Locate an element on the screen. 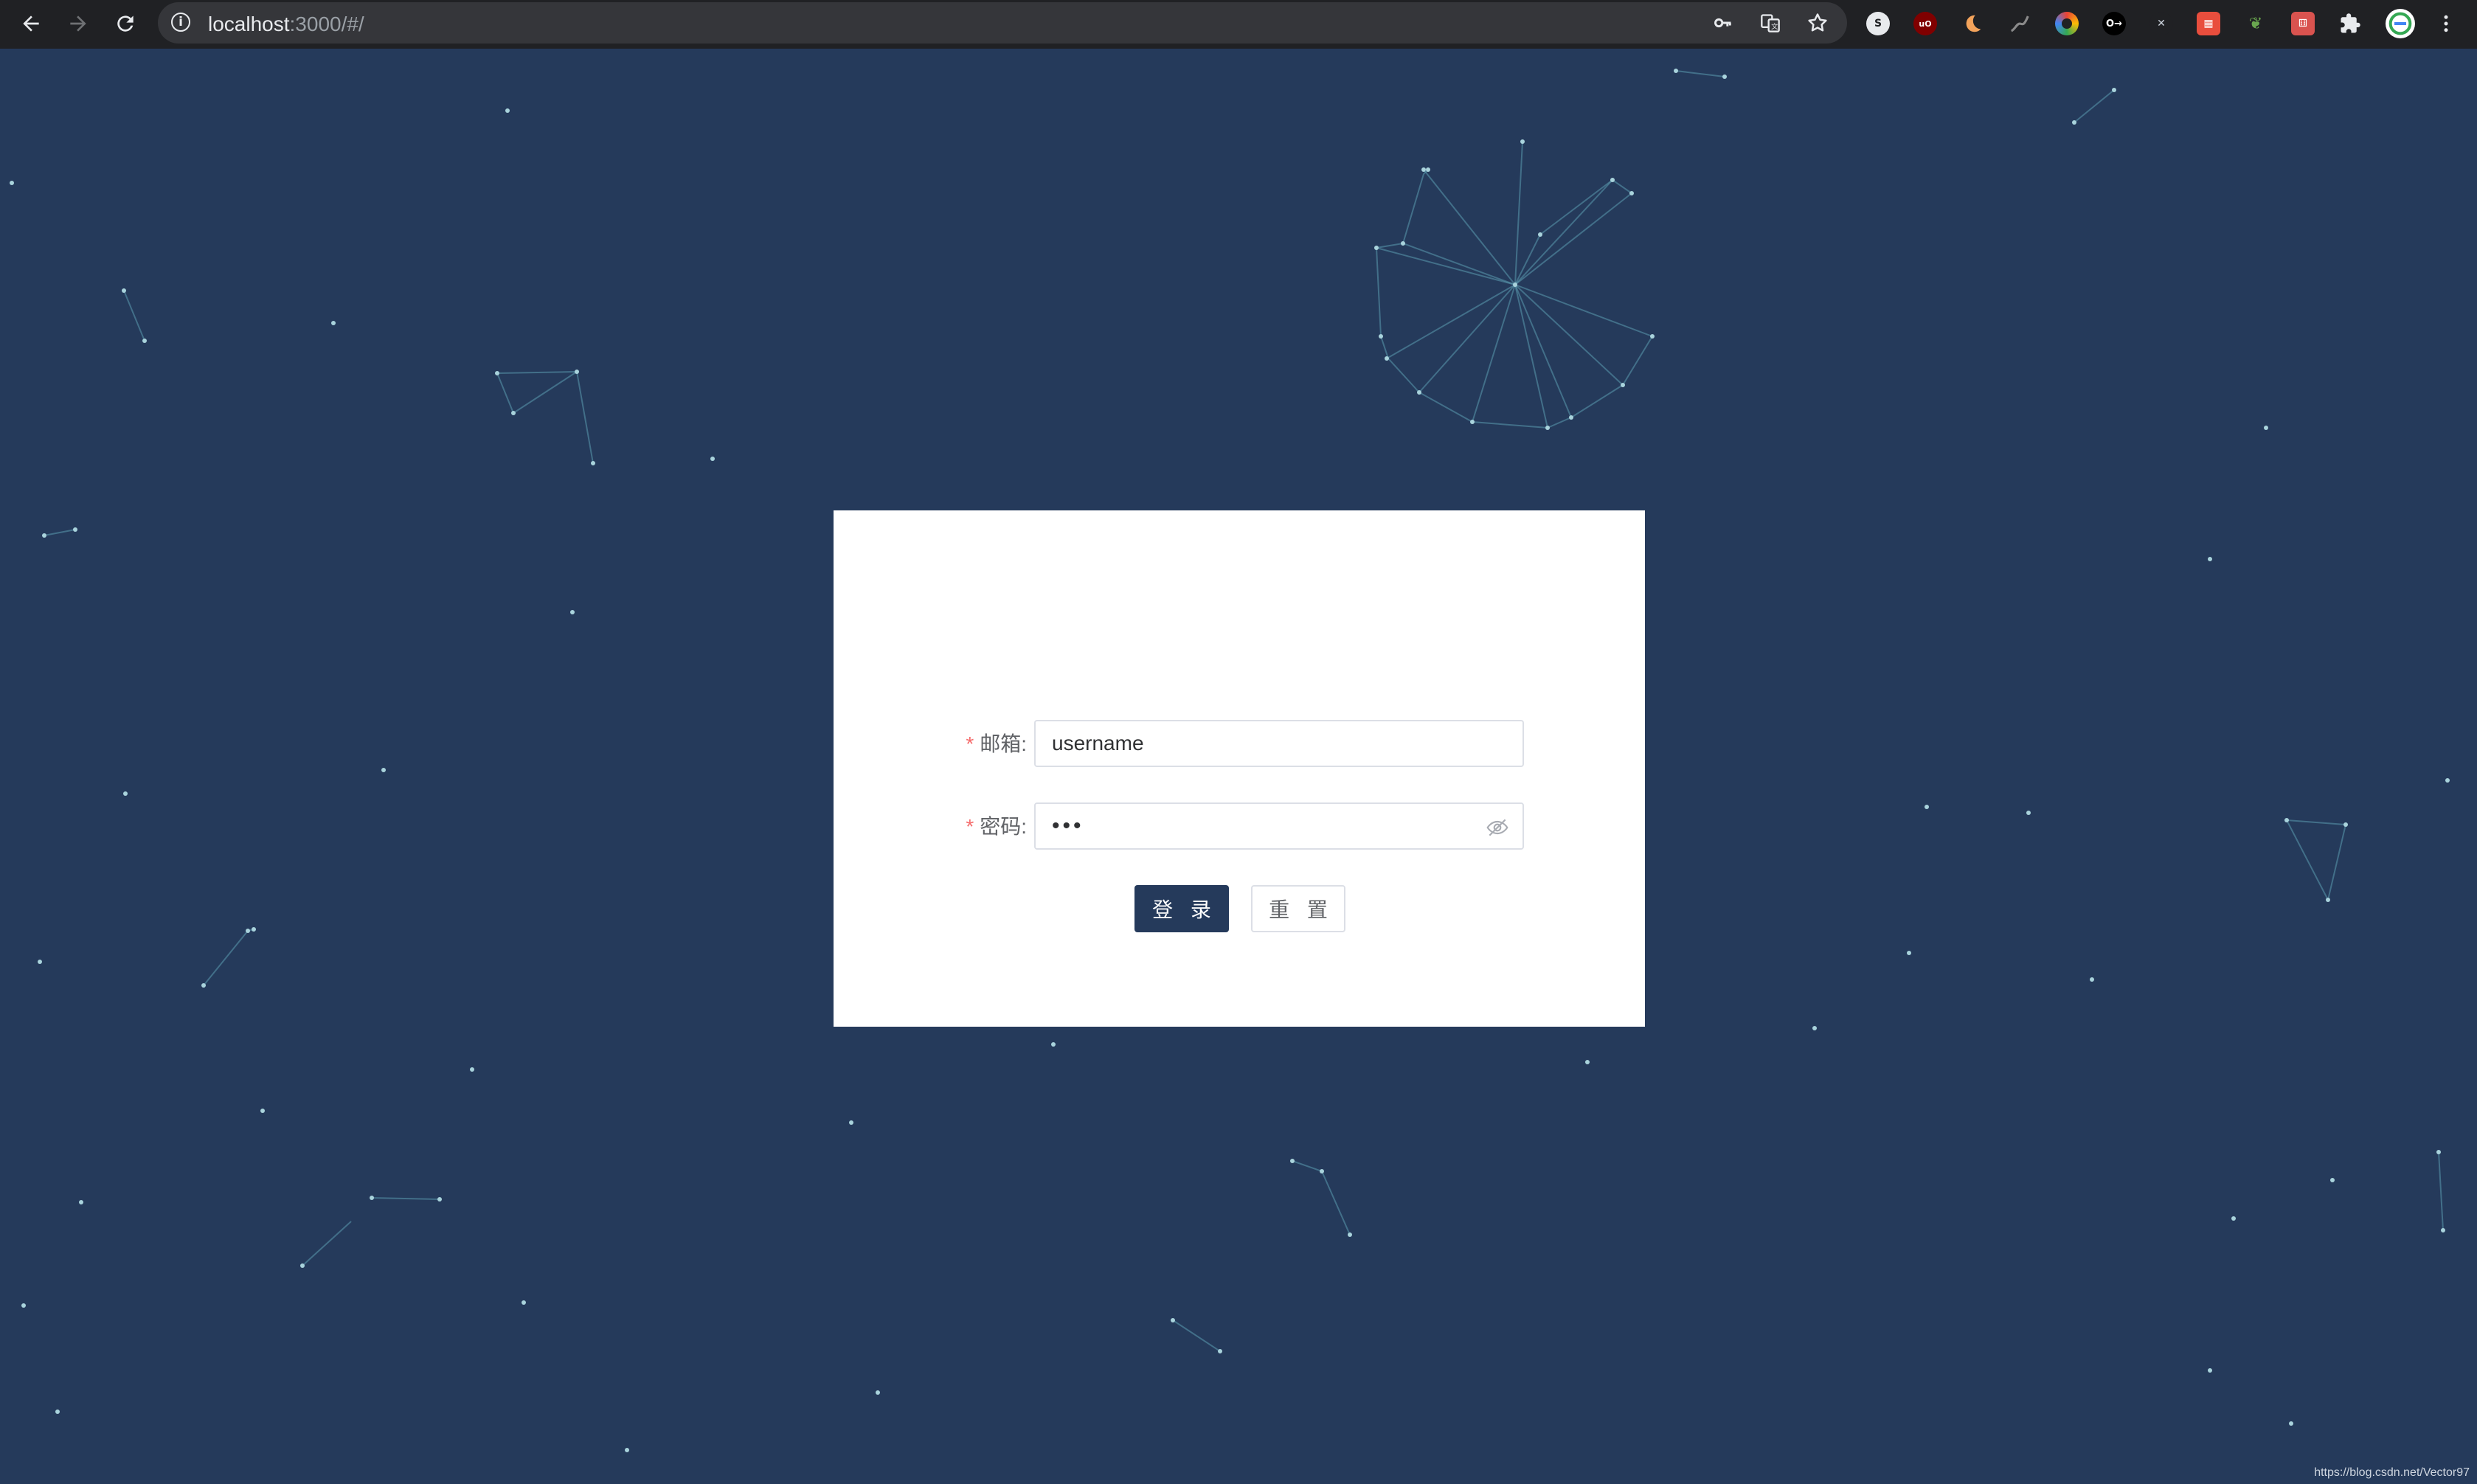  browser-toolbar: i localhost:3000/#/ 文 S uO O→ ✕ ▦ ❦ ⚅ is located at coordinates (1238, 24).